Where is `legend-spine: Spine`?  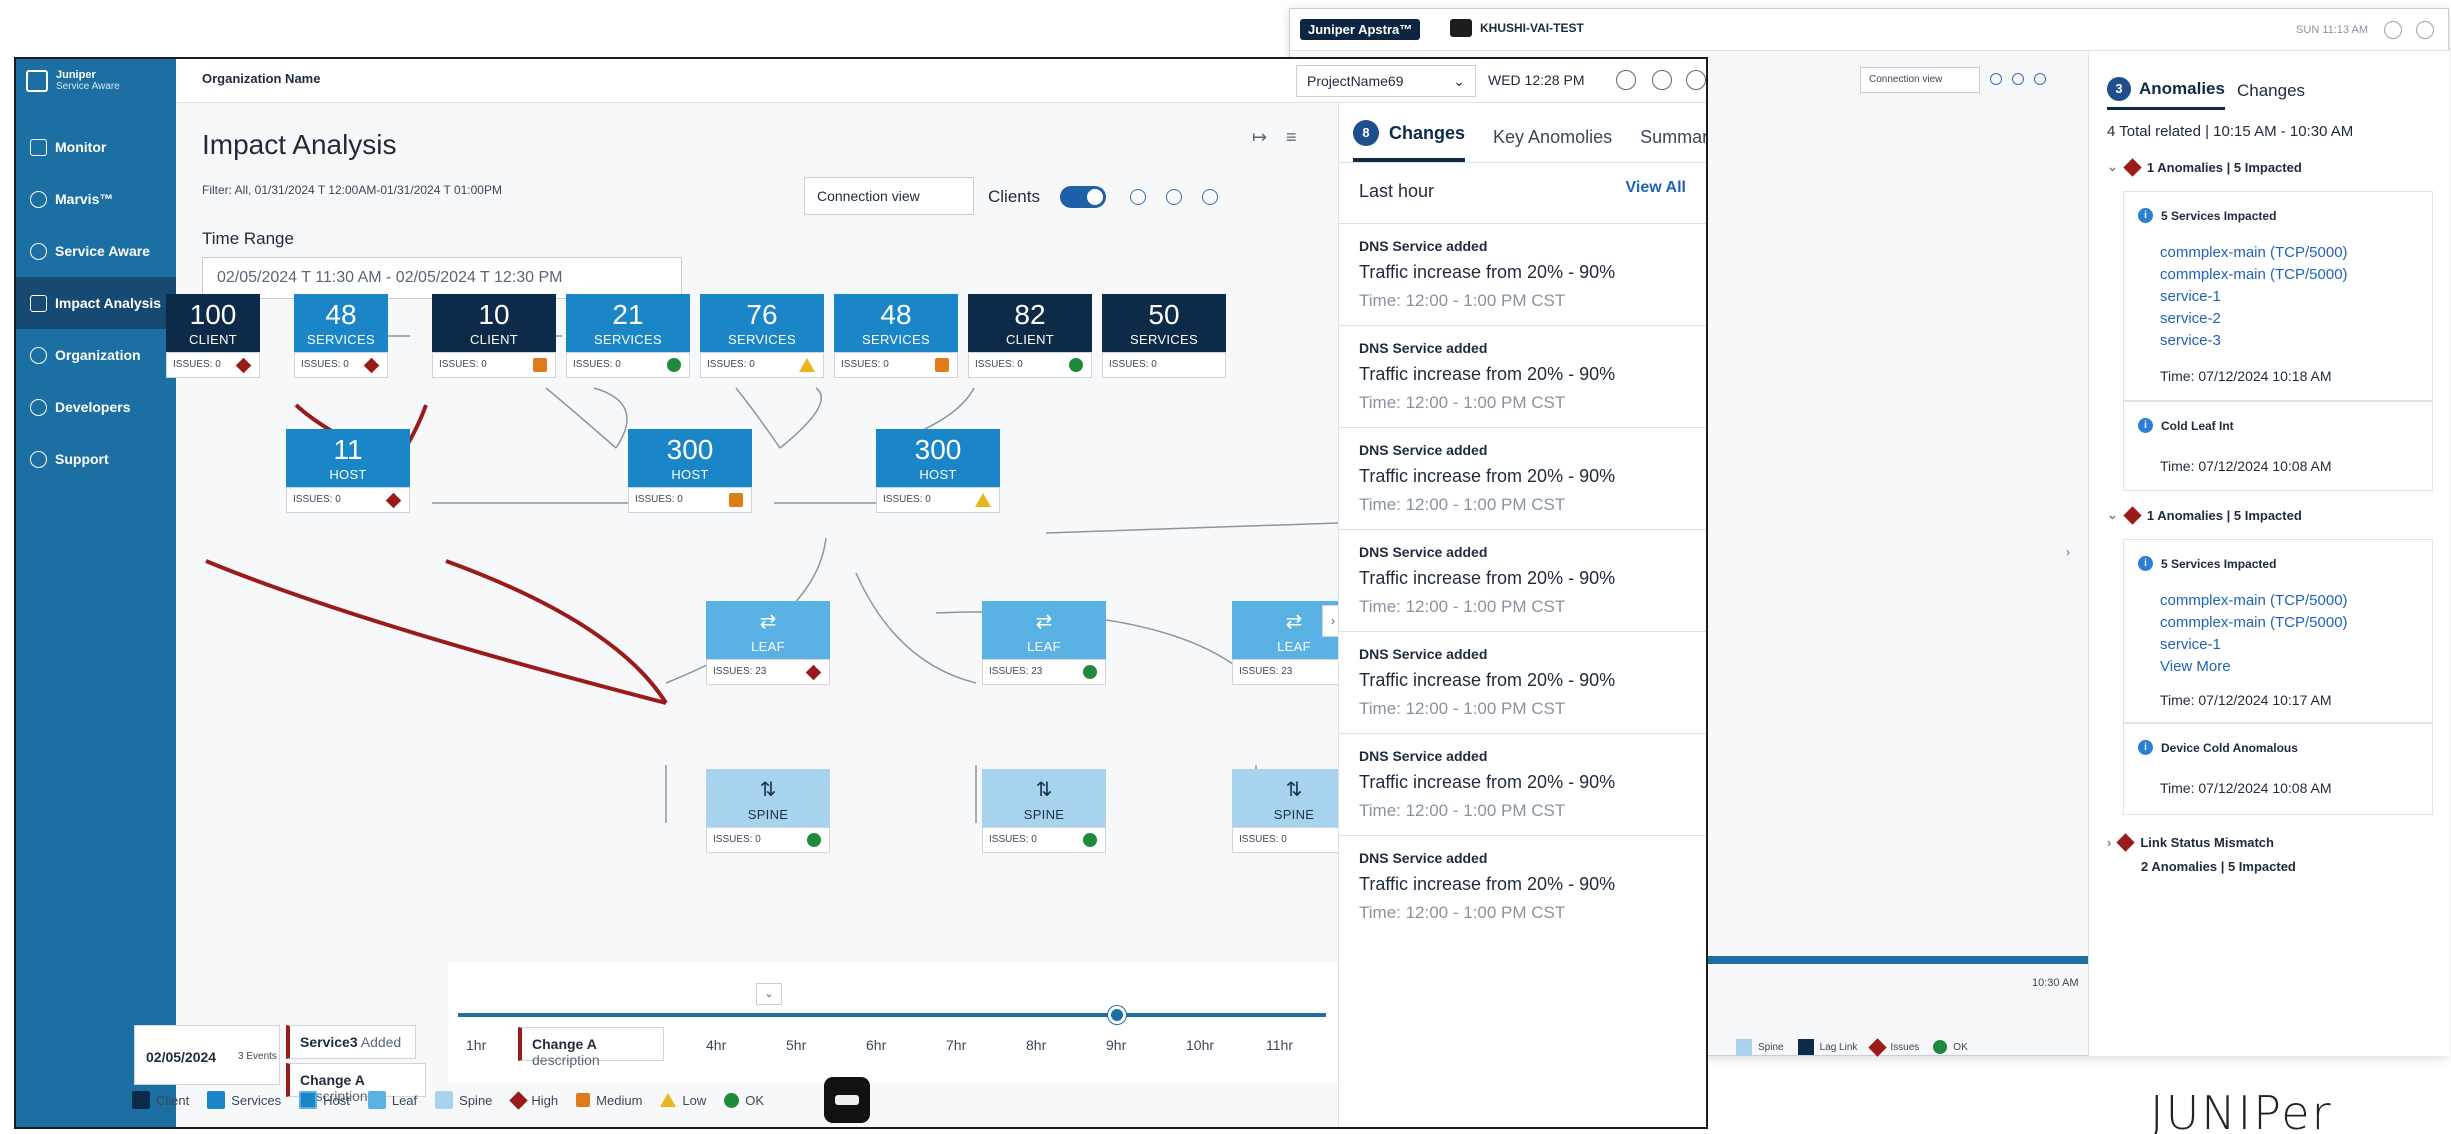 legend-spine: Spine is located at coordinates (476, 1100).